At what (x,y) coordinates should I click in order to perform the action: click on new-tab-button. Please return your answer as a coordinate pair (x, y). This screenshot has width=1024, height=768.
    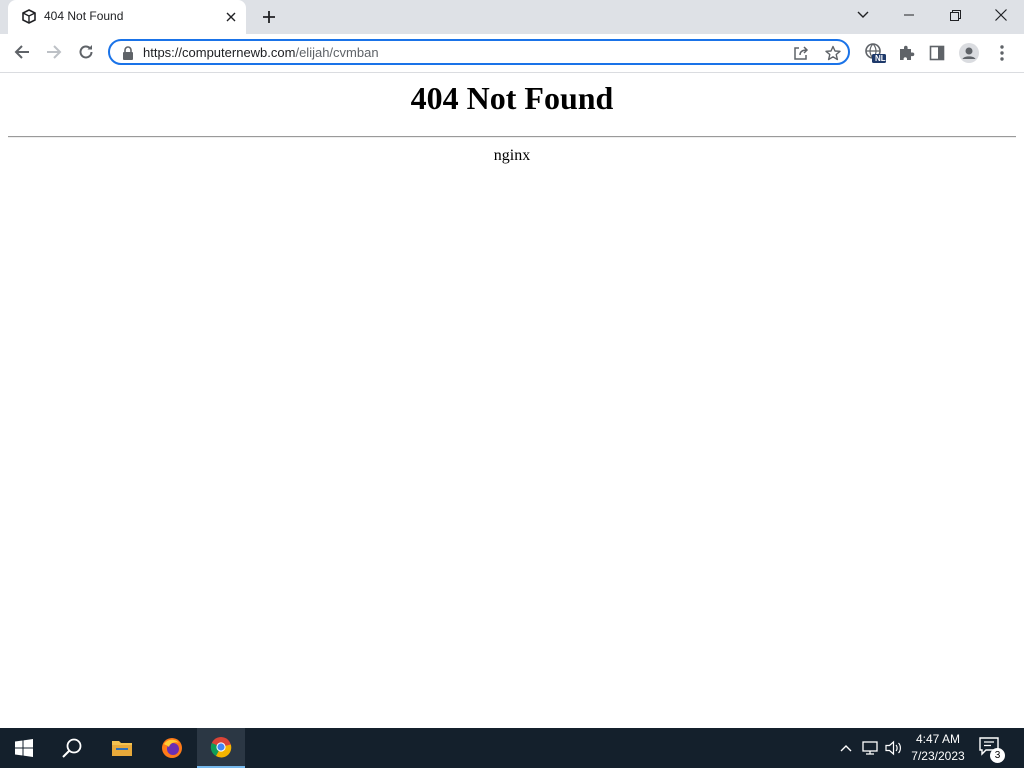
    Looking at the image, I should click on (269, 17).